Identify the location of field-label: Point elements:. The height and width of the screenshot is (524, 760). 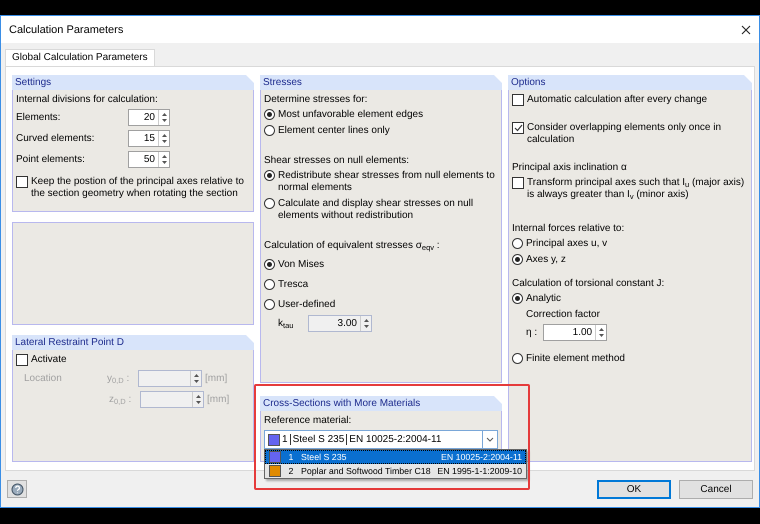
(50, 159).